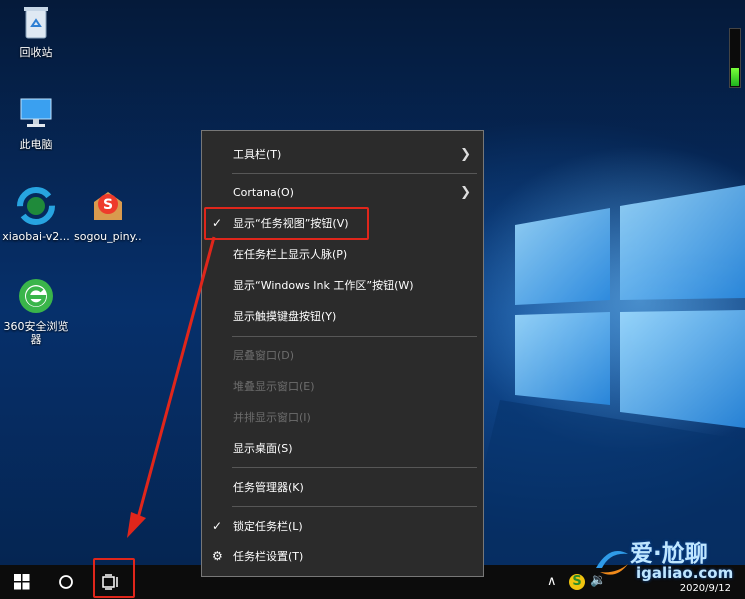  Describe the element at coordinates (342, 556) in the screenshot. I see `menu-item-taskbar-settings: ⚙ 任务栏设置(T)` at that location.